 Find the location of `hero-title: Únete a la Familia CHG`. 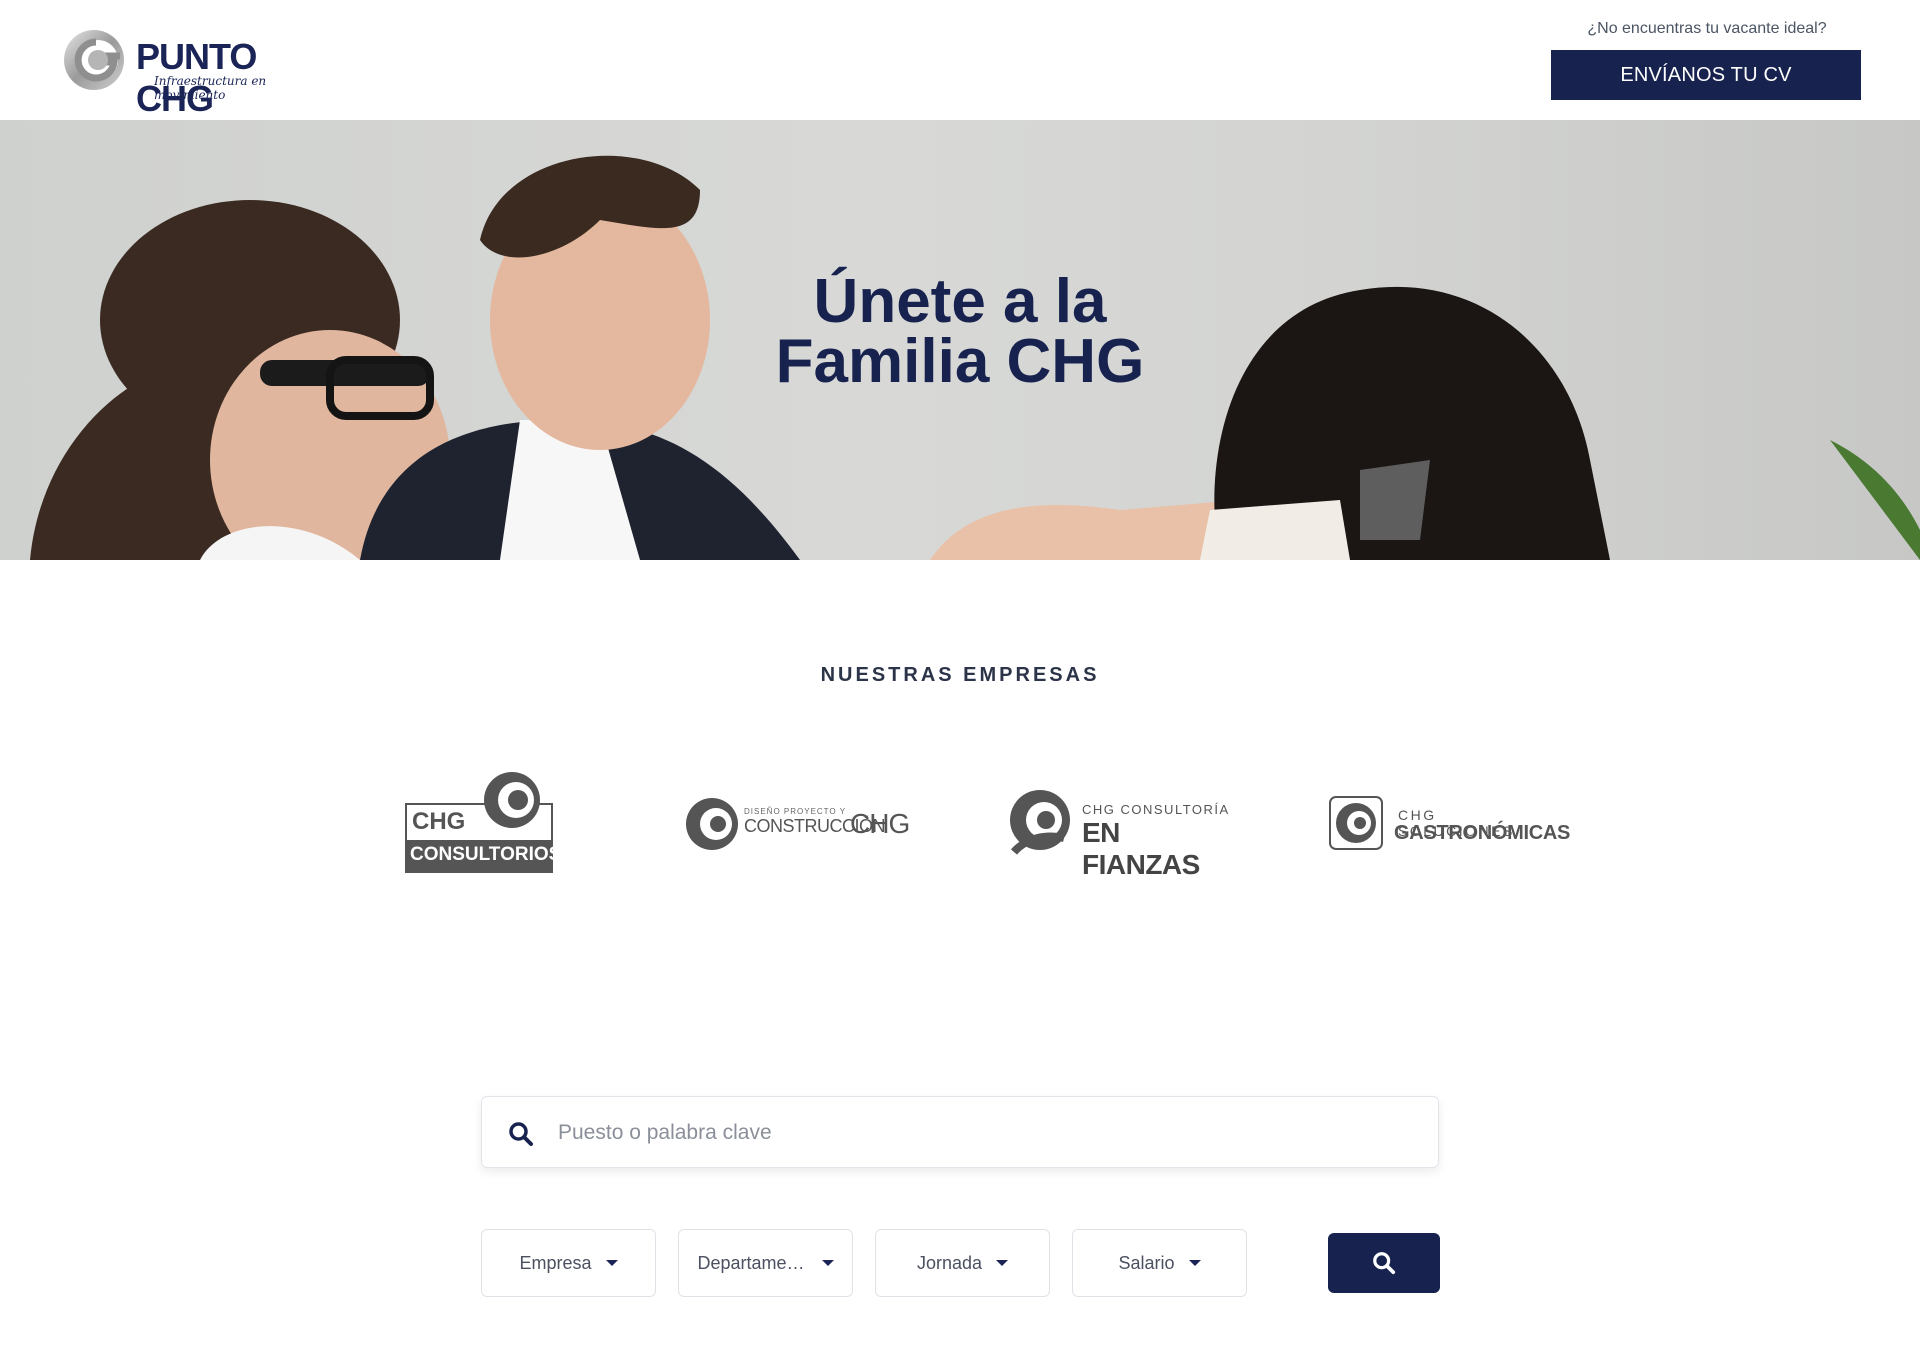

hero-title: Únete a la Familia CHG is located at coordinates (960, 331).